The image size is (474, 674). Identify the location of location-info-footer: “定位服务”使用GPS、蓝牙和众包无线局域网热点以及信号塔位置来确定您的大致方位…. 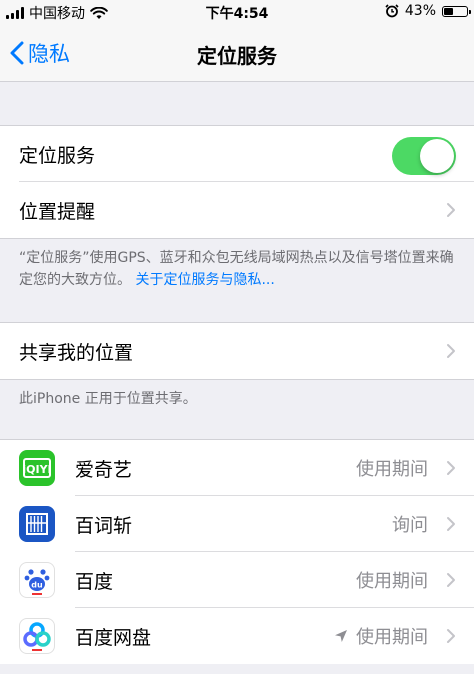
(237, 269).